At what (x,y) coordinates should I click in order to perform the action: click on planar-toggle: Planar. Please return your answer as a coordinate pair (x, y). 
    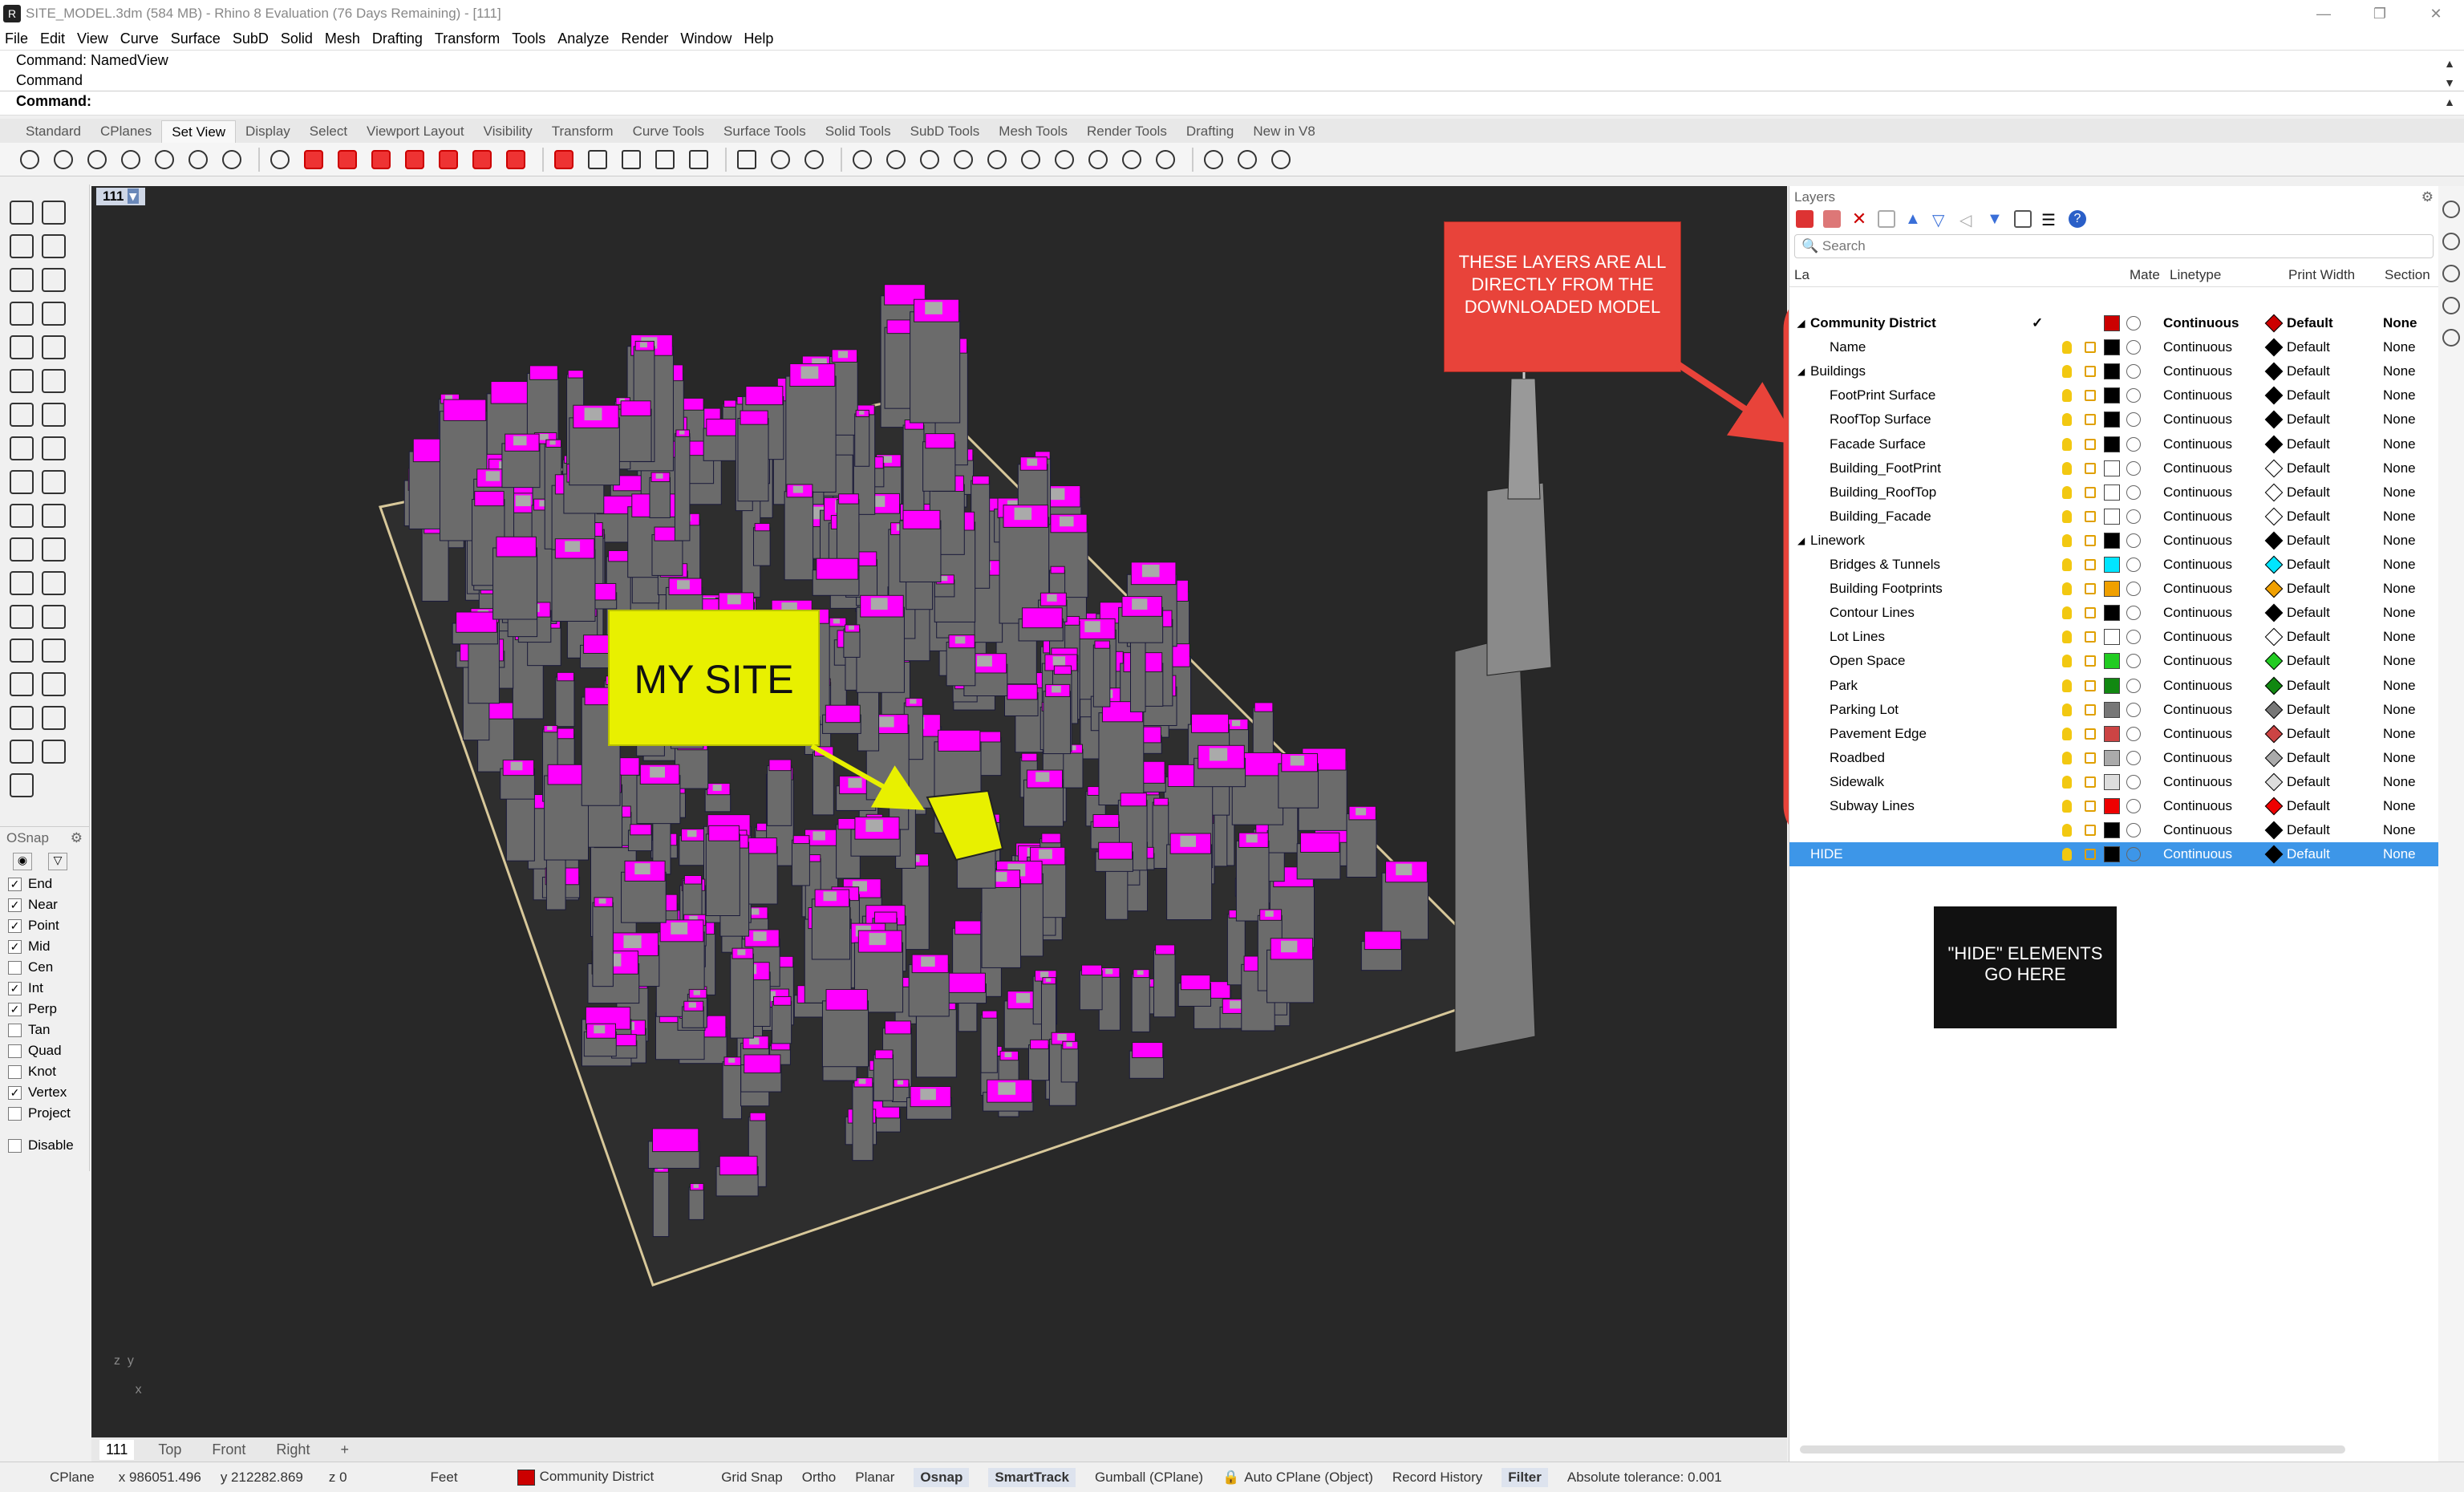
    Looking at the image, I should click on (874, 1478).